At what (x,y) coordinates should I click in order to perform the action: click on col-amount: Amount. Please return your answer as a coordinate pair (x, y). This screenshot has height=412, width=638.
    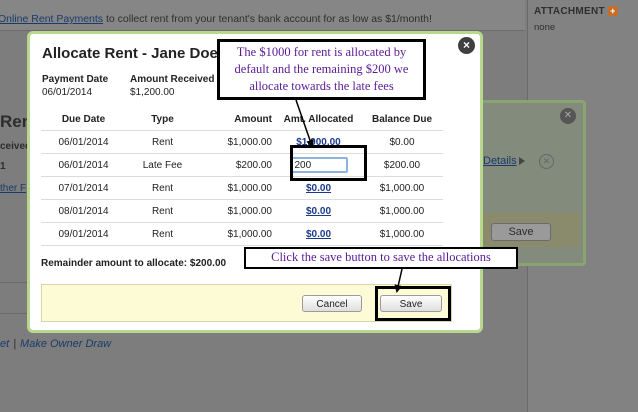
    Looking at the image, I should click on (253, 119).